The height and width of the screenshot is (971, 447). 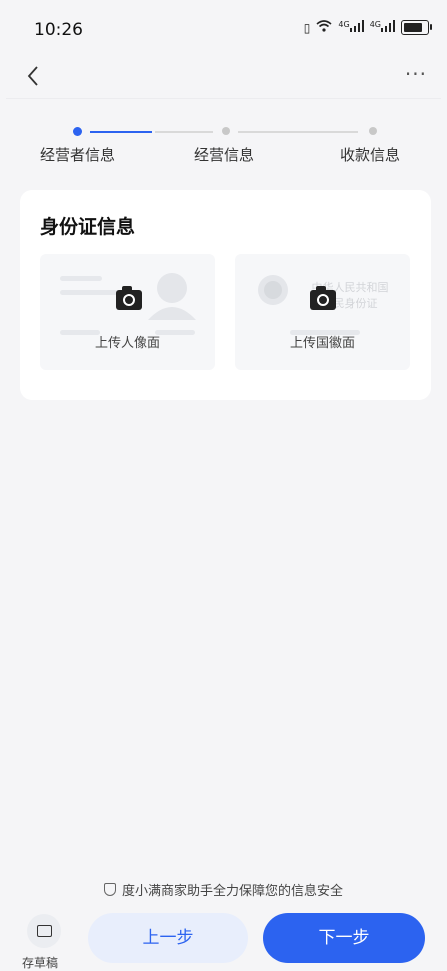 I want to click on step-label-business-info: 经营信息, so click(x=224, y=155).